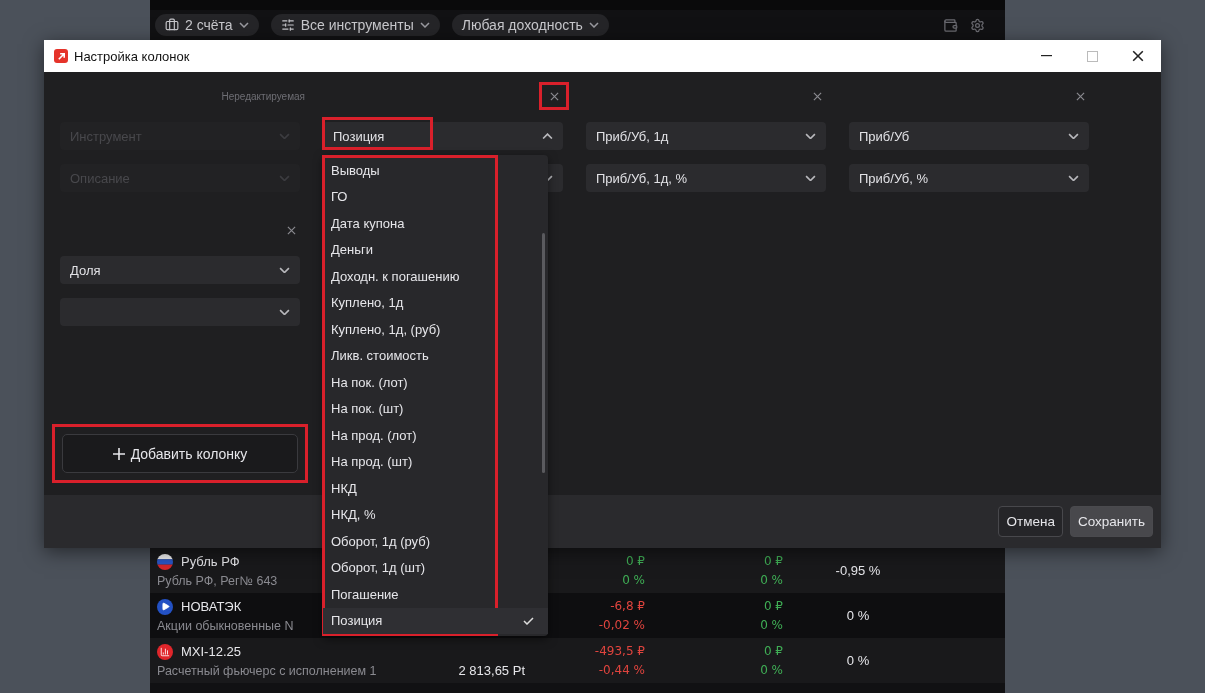  Describe the element at coordinates (435, 170) in the screenshot. I see `menu-item: Выводы` at that location.